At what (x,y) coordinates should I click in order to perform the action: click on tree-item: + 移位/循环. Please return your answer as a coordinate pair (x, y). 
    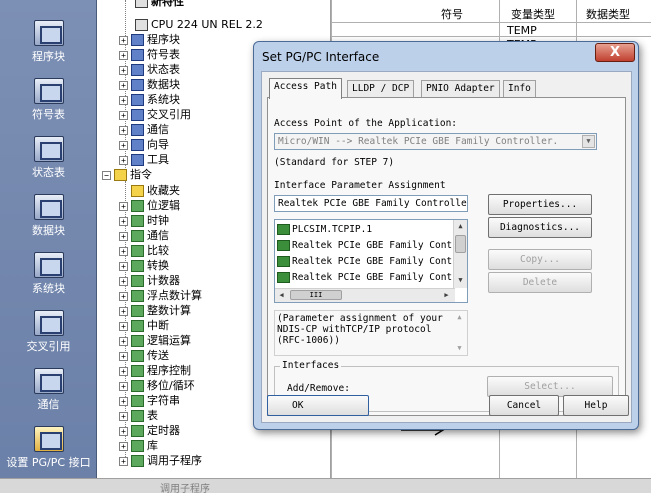
    Looking at the image, I should click on (157, 385).